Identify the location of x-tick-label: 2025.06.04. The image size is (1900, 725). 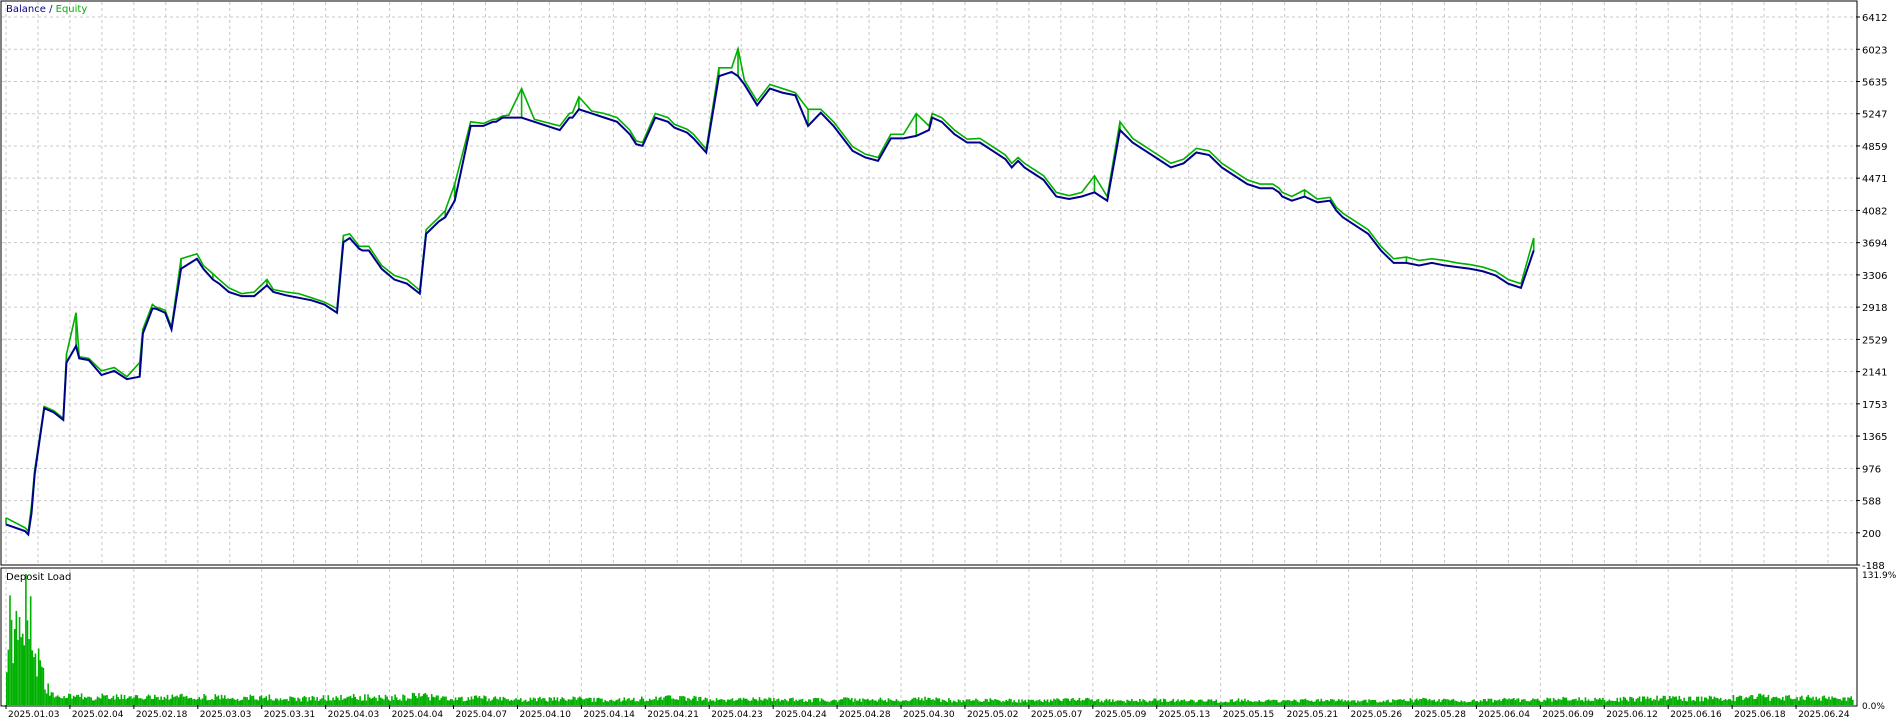
(1504, 715).